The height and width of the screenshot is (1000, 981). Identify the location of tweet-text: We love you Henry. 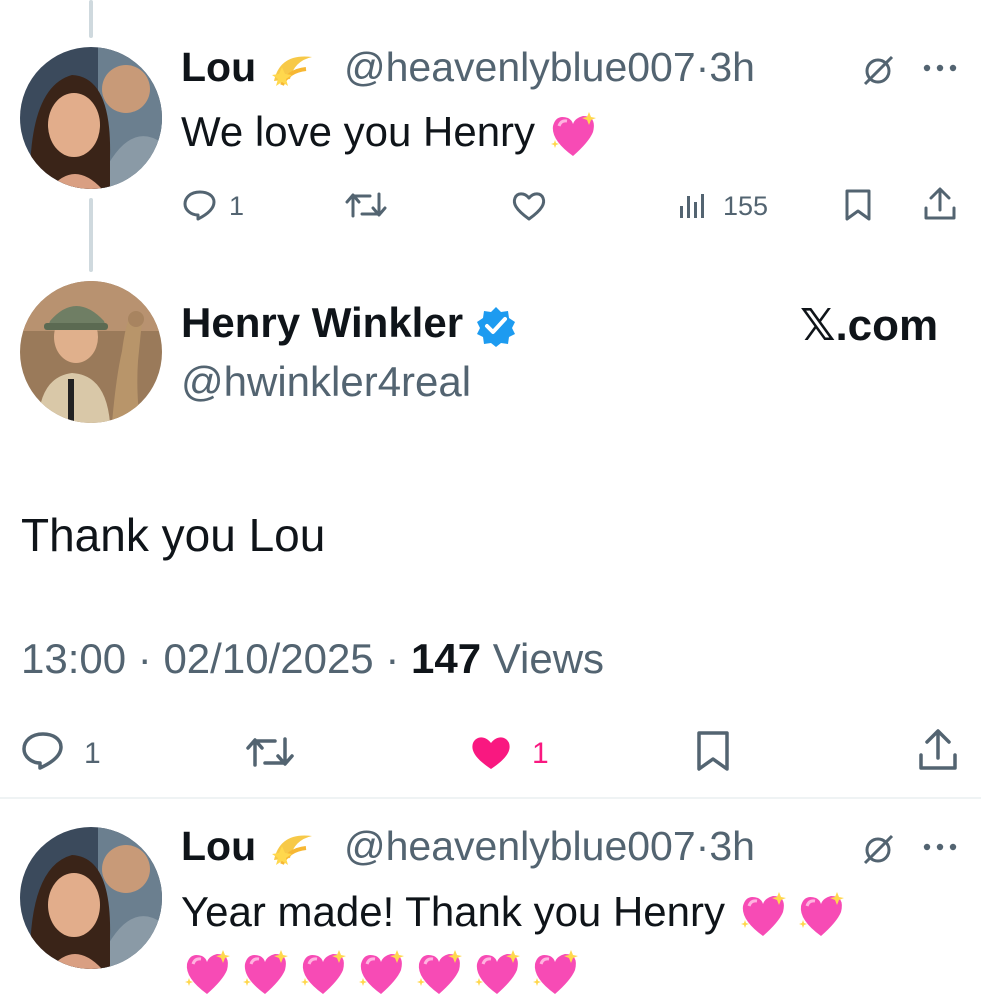
(390, 134).